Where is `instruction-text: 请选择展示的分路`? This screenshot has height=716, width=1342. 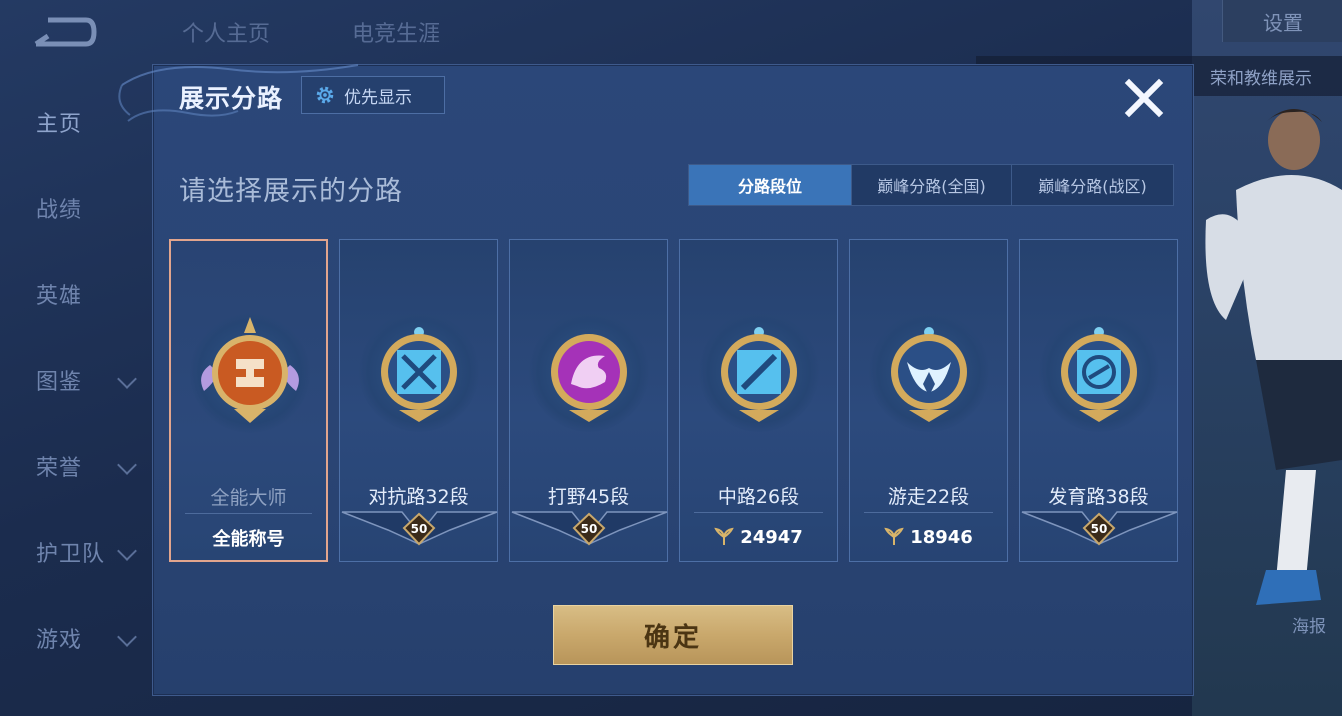
instruction-text: 请选择展示的分路 is located at coordinates (291, 191).